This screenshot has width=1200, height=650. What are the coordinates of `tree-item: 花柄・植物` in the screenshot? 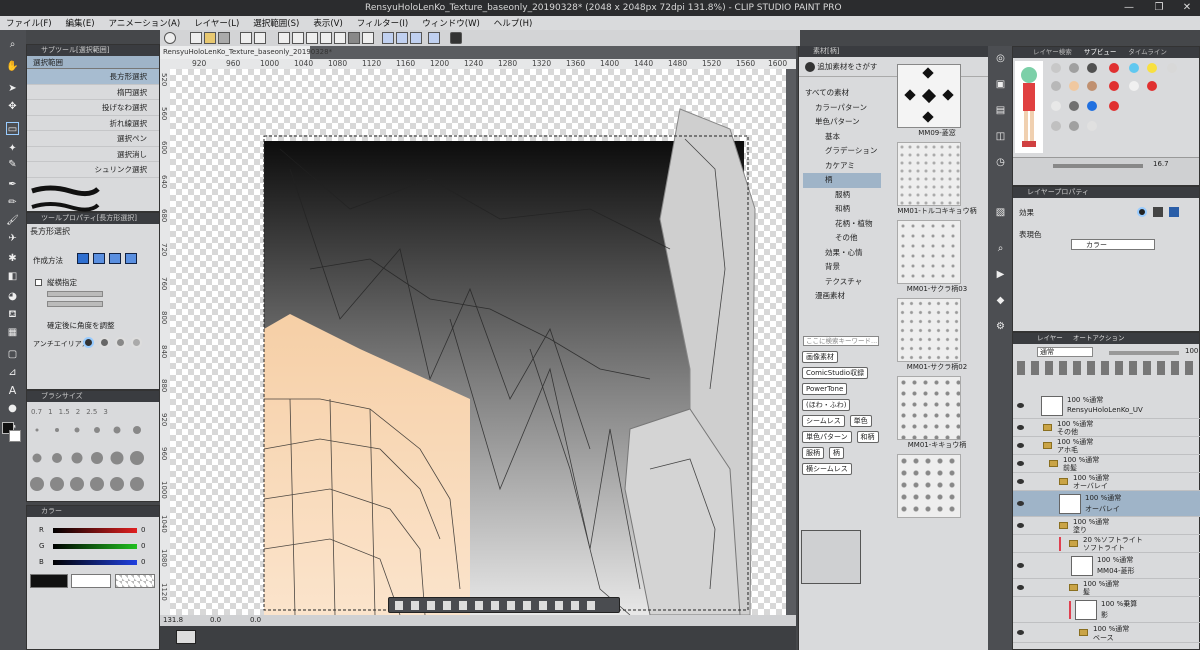 It's located at (842, 224).